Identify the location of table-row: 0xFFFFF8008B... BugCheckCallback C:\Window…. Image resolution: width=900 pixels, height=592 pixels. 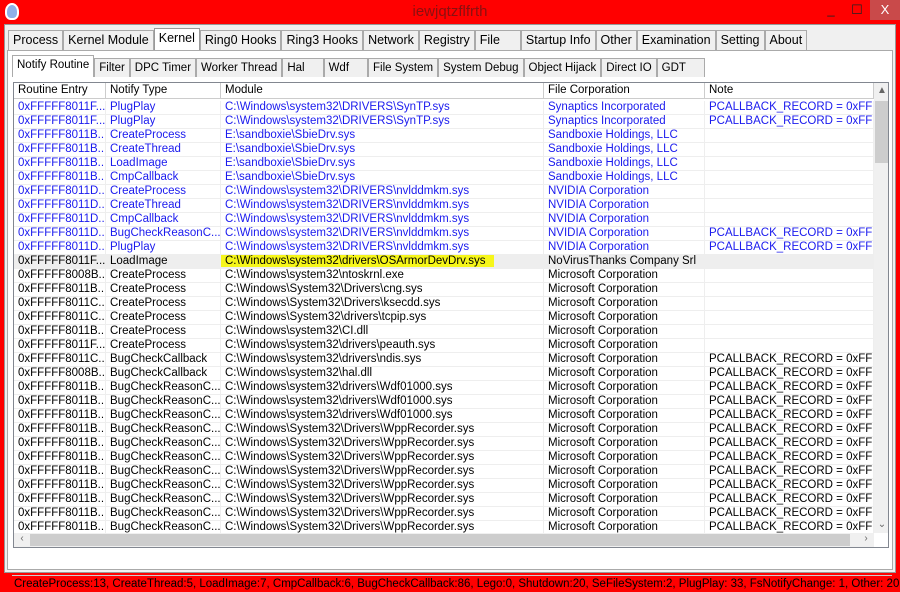
(444, 374).